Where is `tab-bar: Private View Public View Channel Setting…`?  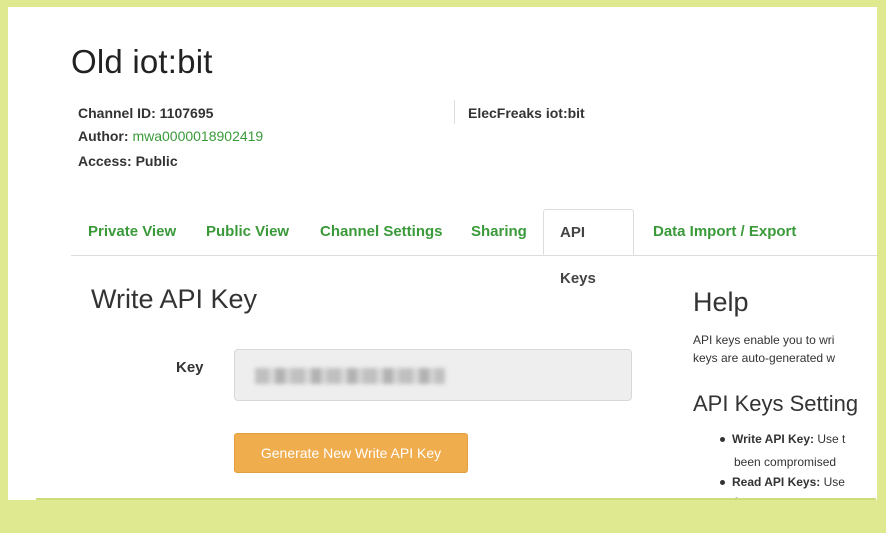 tab-bar: Private View Public View Channel Setting… is located at coordinates (474, 248).